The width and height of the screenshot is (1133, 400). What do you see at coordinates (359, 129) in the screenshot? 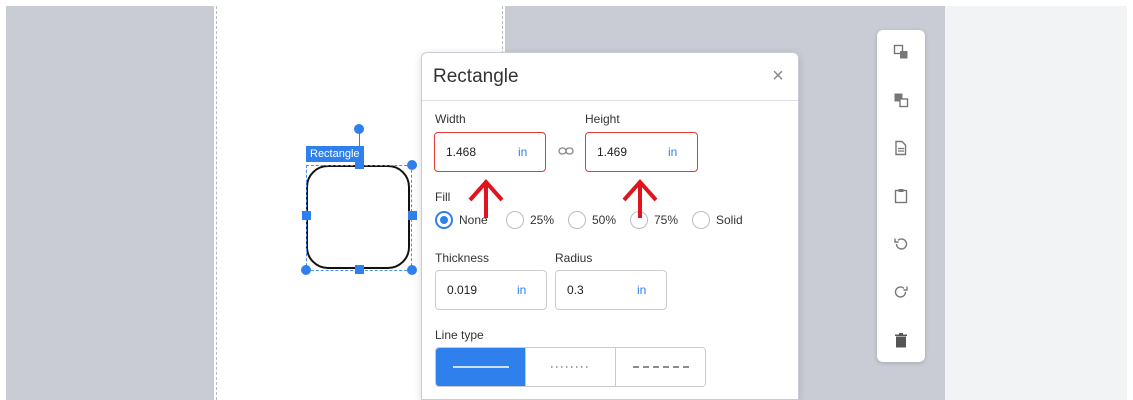
I see `rotation-handle` at bounding box center [359, 129].